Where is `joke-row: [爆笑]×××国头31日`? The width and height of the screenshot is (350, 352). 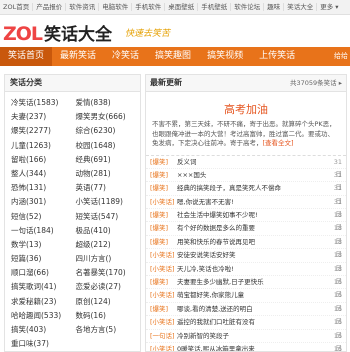 joke-row: [爆笑]×××国头31日 is located at coordinates (246, 175).